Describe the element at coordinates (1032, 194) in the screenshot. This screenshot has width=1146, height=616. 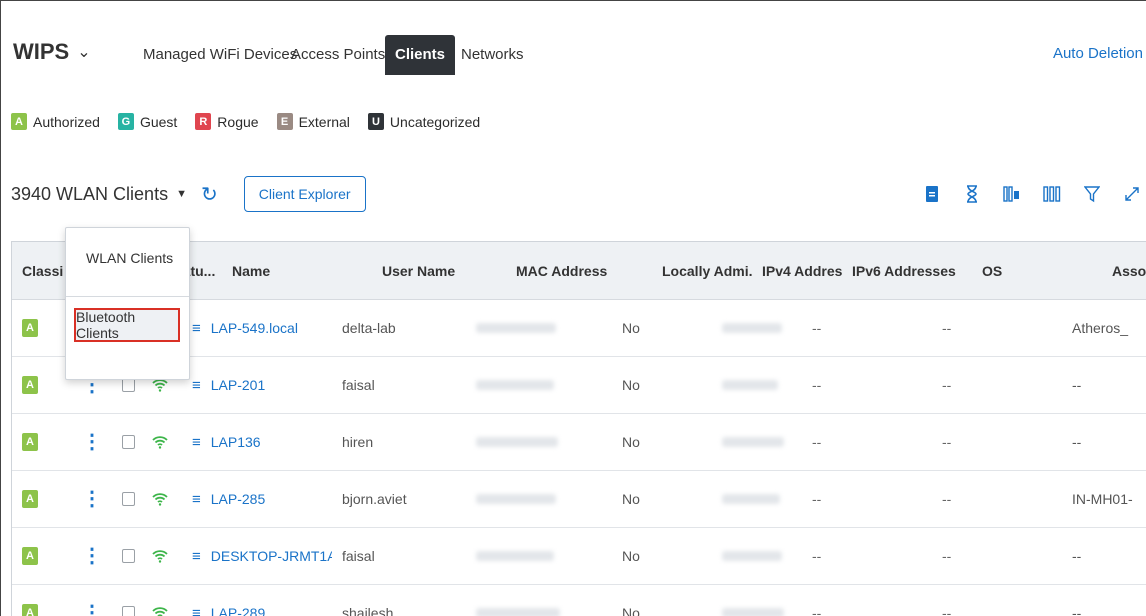
I see `table-tools` at that location.